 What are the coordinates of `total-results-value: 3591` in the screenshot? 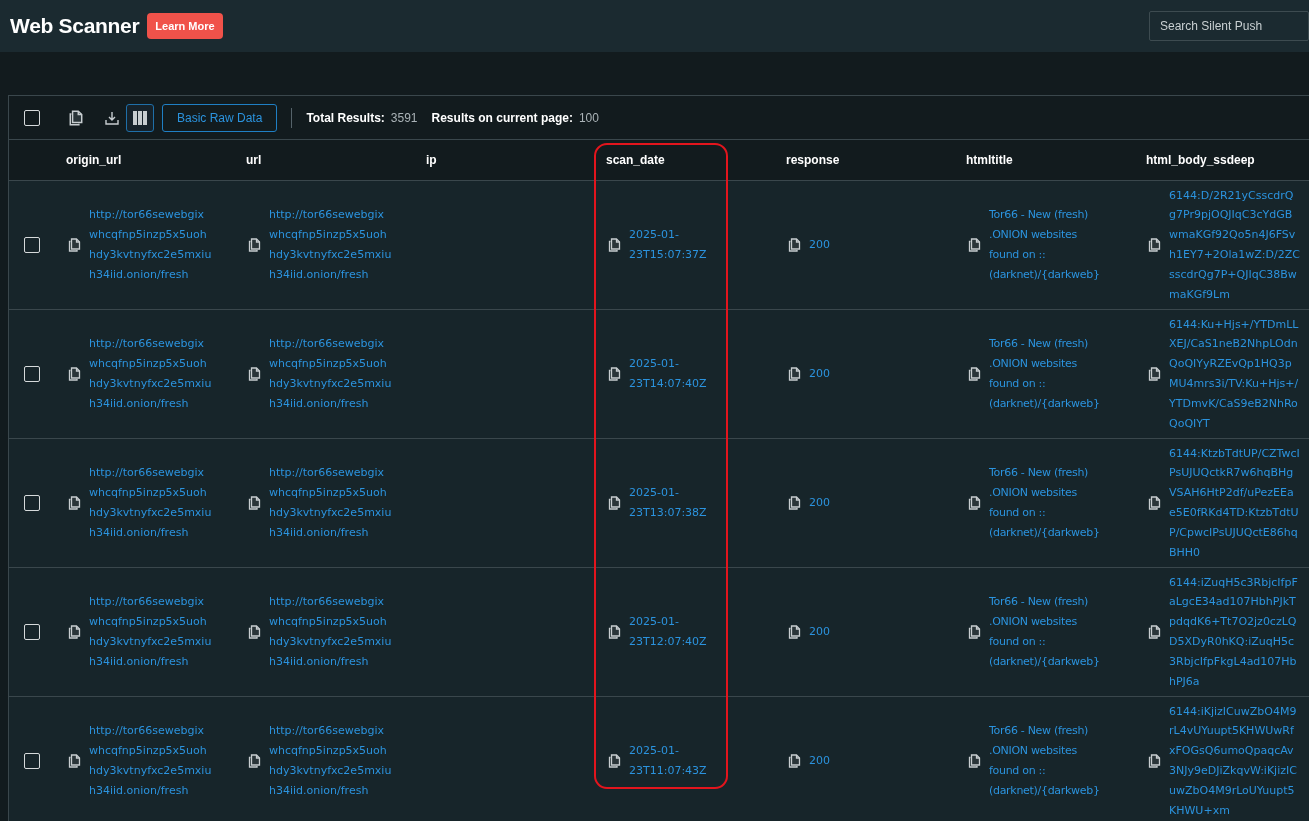 It's located at (404, 117).